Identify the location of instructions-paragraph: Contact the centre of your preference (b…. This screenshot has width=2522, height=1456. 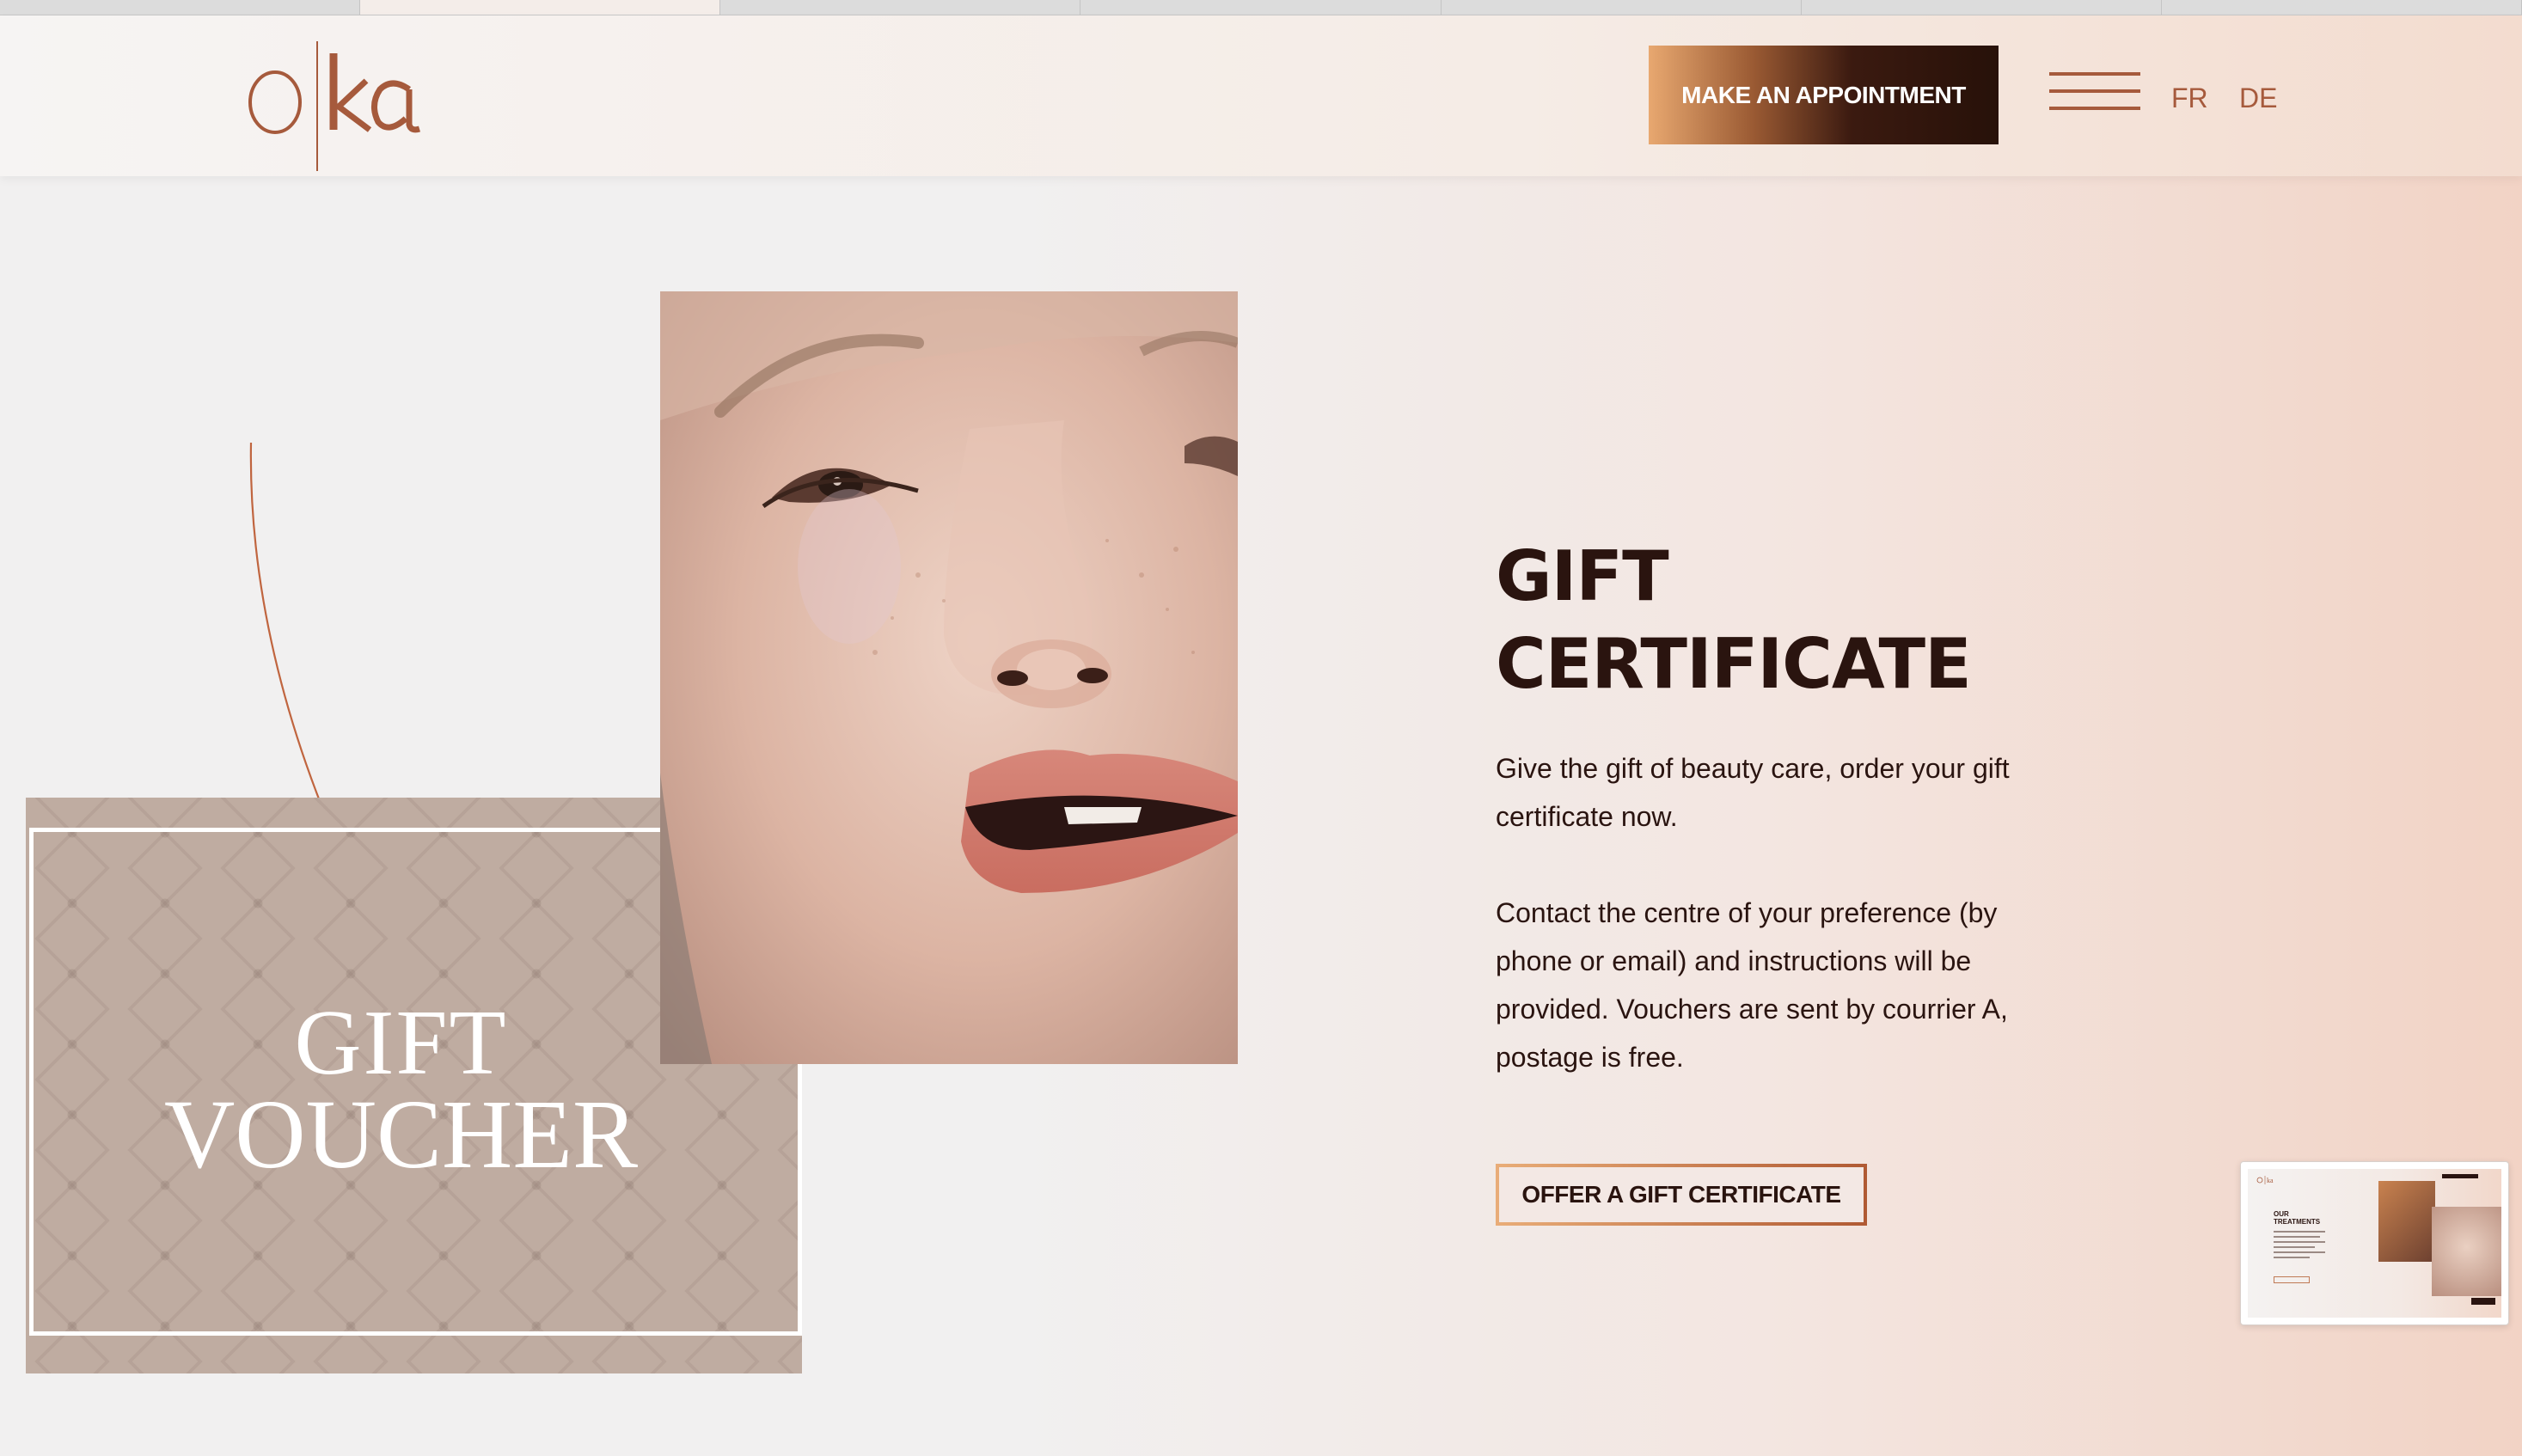
(1752, 985).